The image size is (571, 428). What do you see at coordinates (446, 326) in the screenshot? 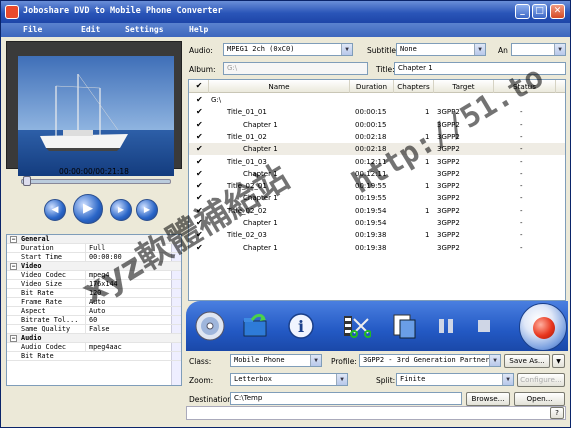
I see `pause-icon` at bounding box center [446, 326].